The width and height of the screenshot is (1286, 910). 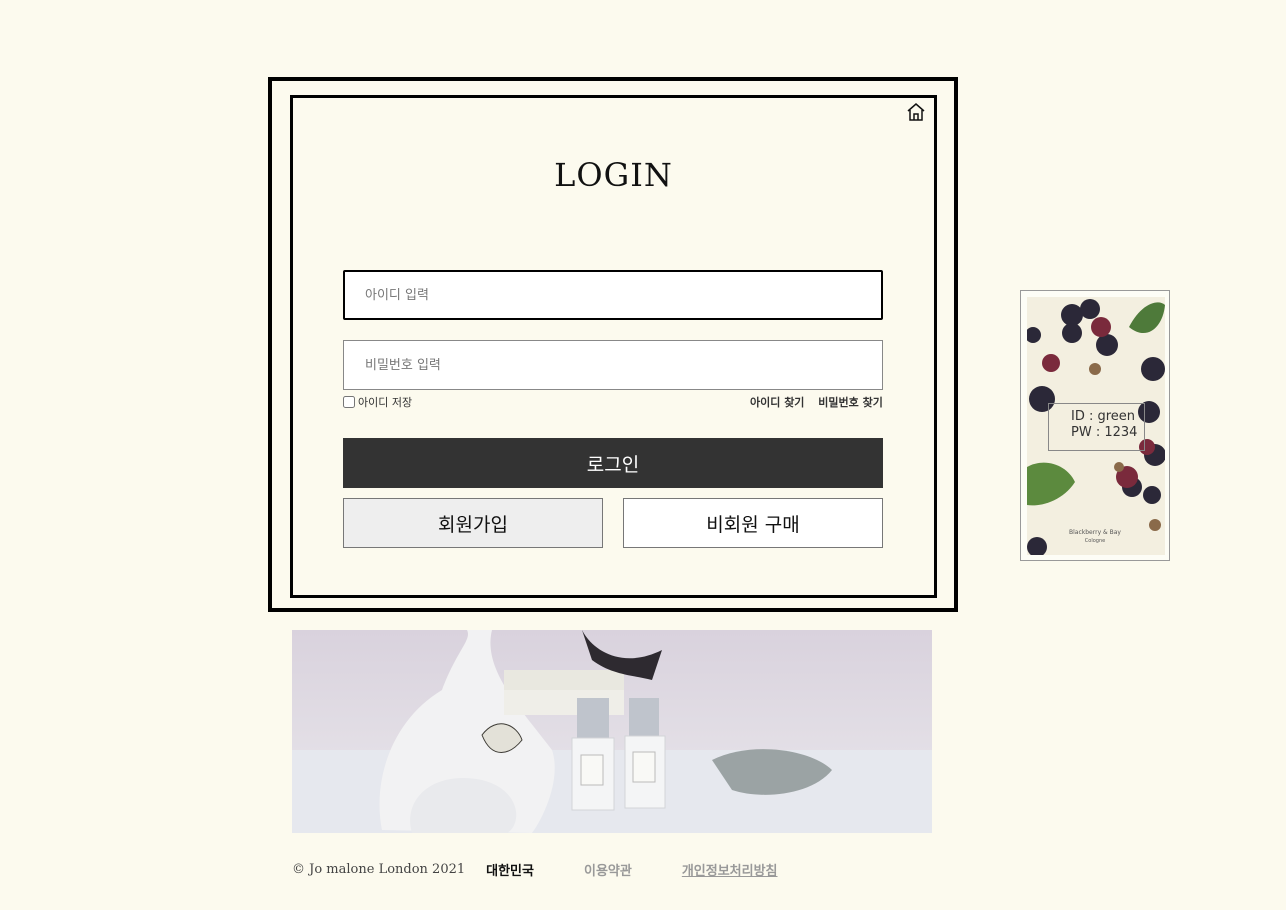 I want to click on password-input, so click(x=613, y=365).